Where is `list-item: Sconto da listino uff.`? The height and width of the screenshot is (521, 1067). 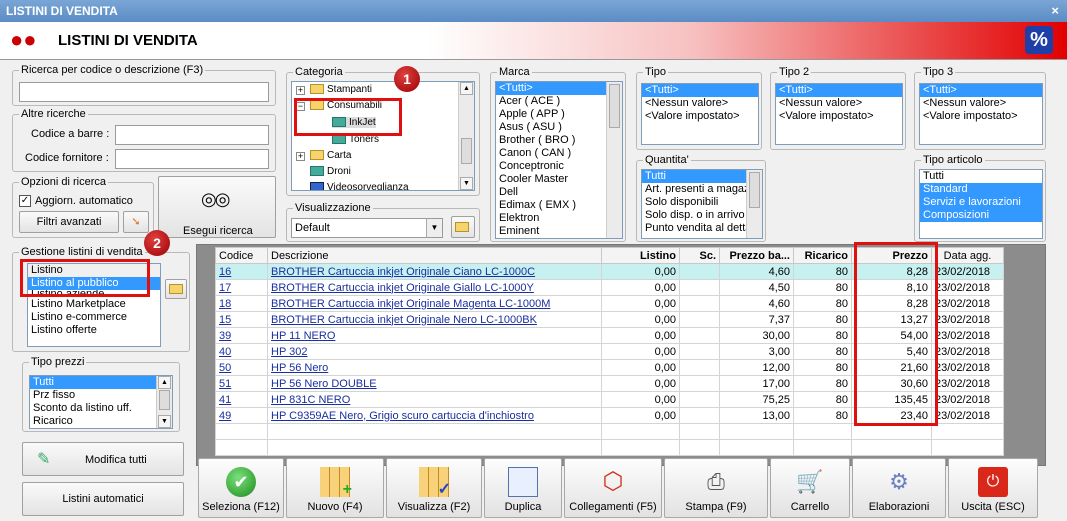
list-item: Sconto da listino uff. is located at coordinates (101, 408).